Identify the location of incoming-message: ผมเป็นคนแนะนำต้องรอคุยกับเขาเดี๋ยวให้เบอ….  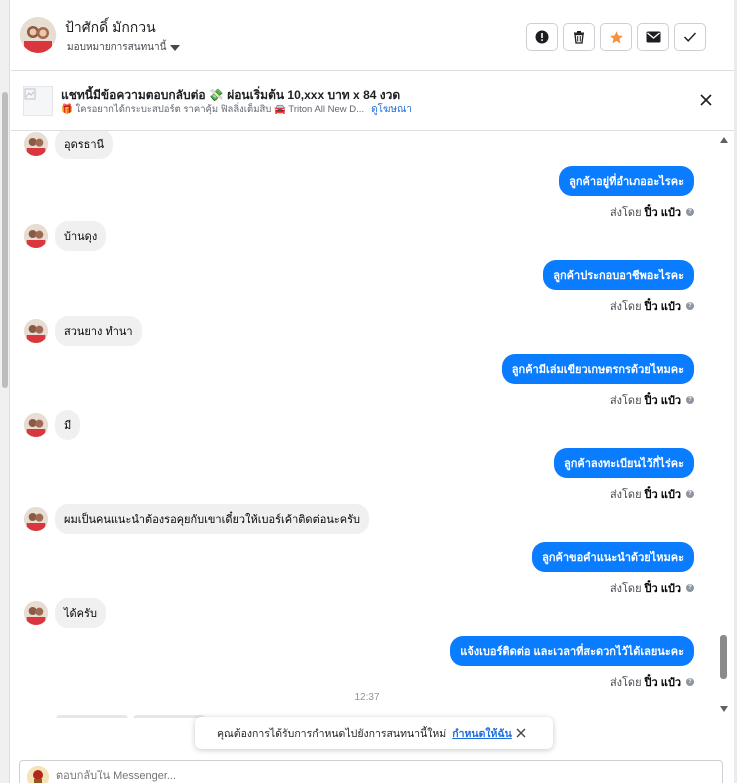
(197, 519).